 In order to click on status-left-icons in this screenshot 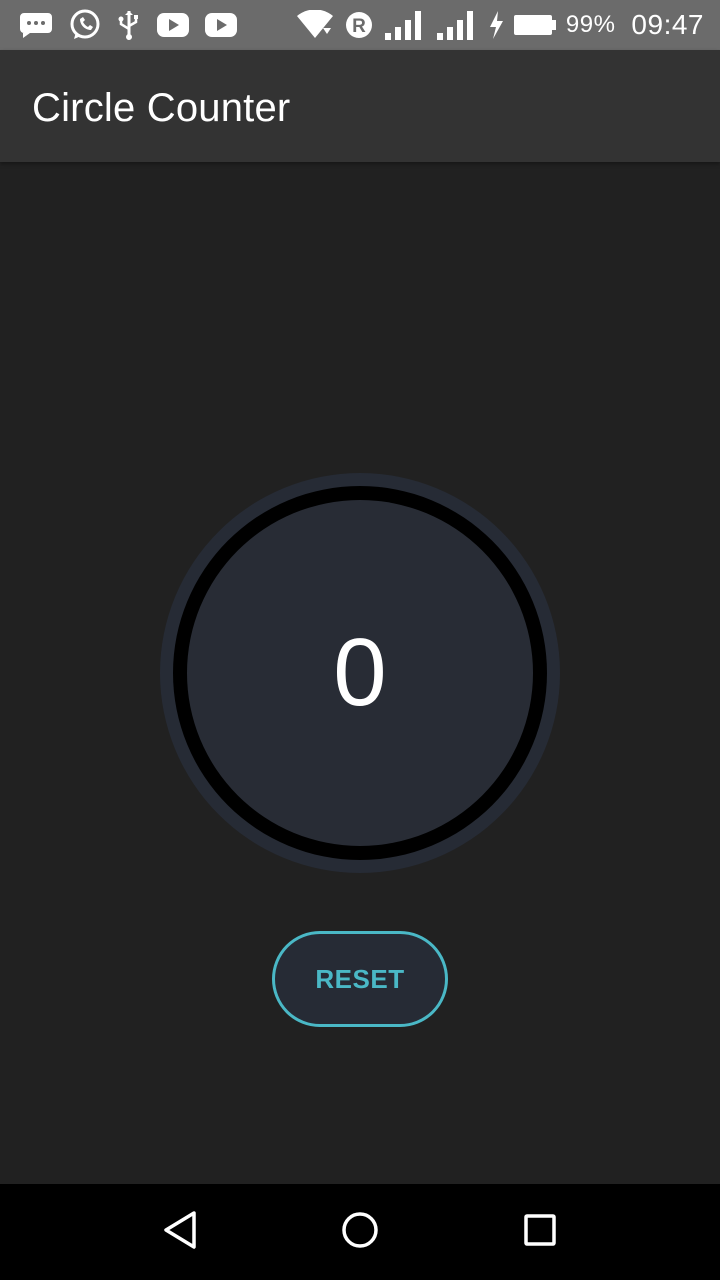, I will do `click(128, 25)`.